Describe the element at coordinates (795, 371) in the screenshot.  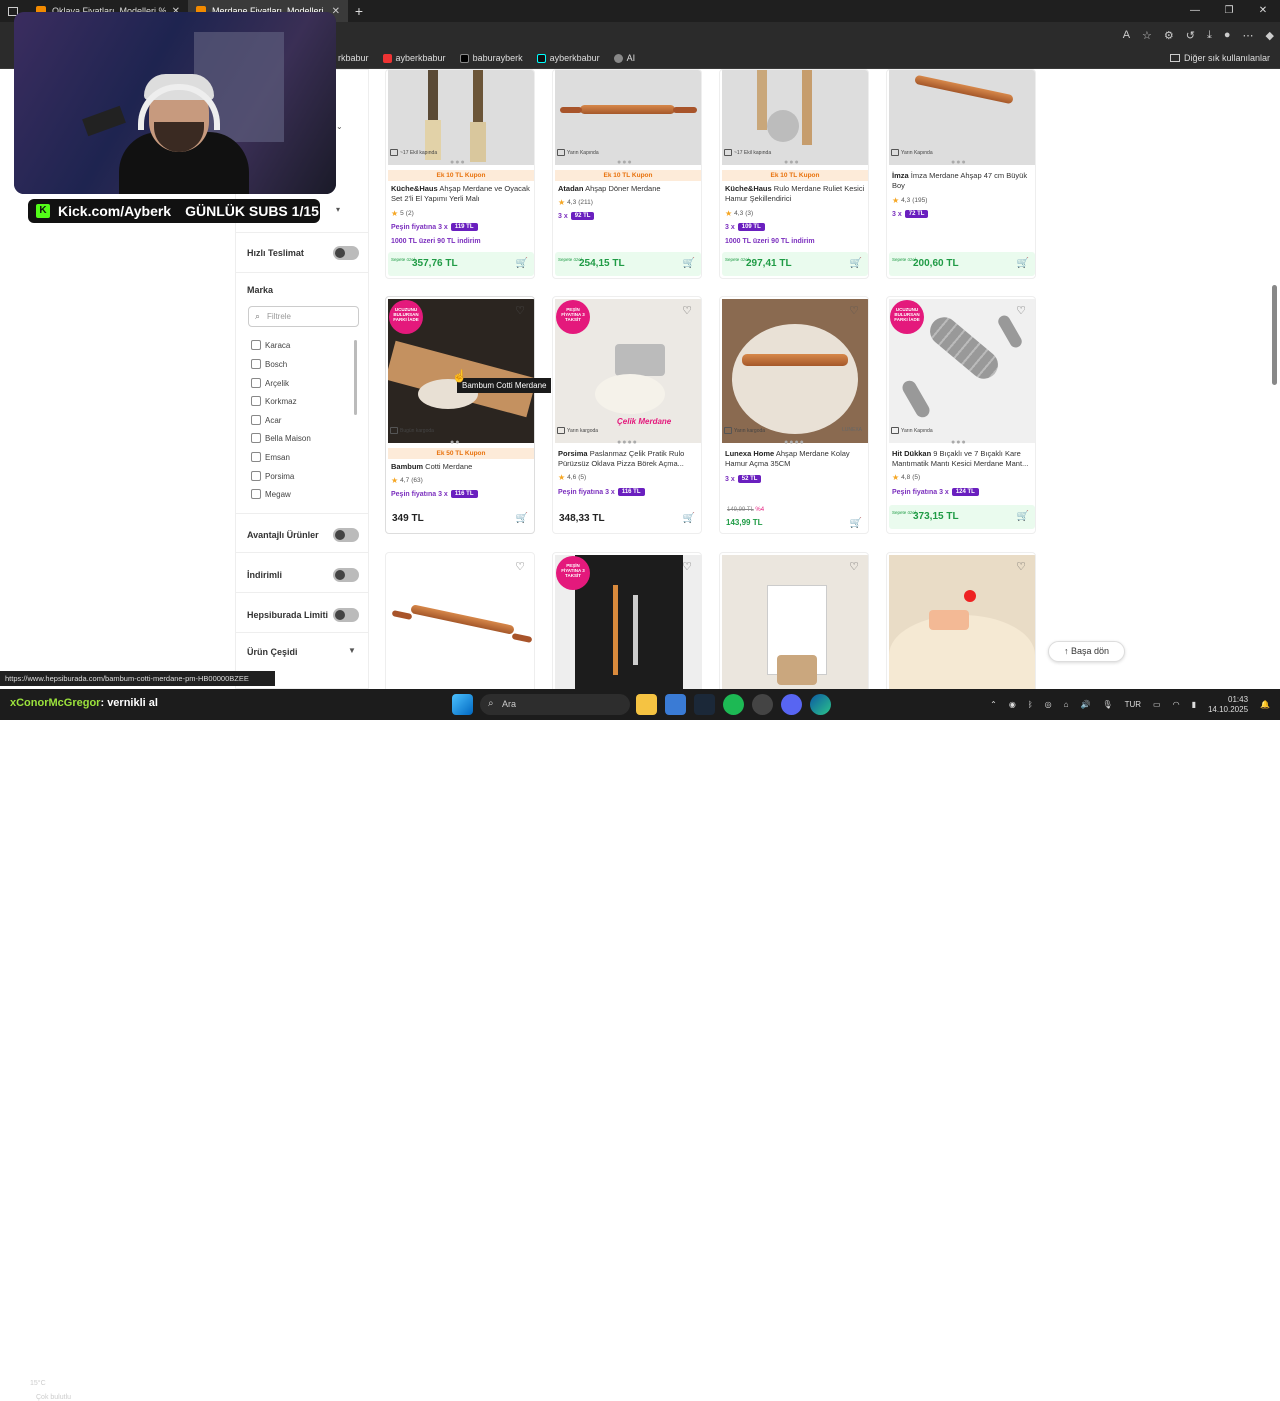
I see `product-image: LUNEXA` at that location.